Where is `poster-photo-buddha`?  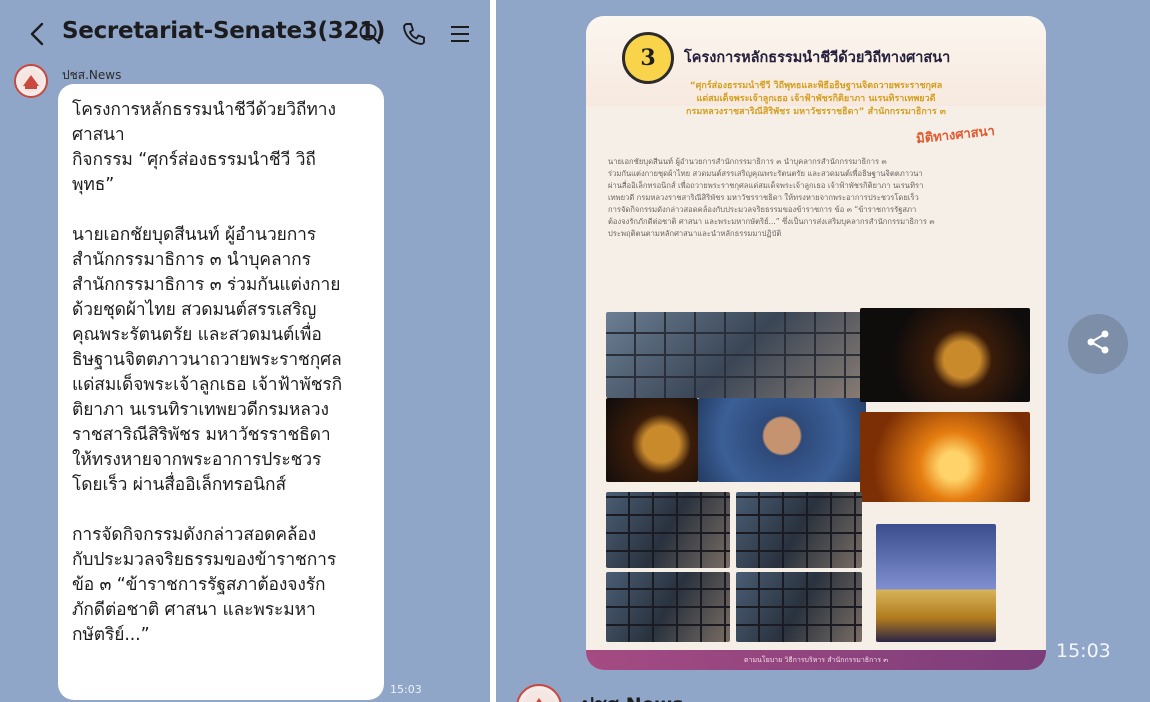 poster-photo-buddha is located at coordinates (652, 440).